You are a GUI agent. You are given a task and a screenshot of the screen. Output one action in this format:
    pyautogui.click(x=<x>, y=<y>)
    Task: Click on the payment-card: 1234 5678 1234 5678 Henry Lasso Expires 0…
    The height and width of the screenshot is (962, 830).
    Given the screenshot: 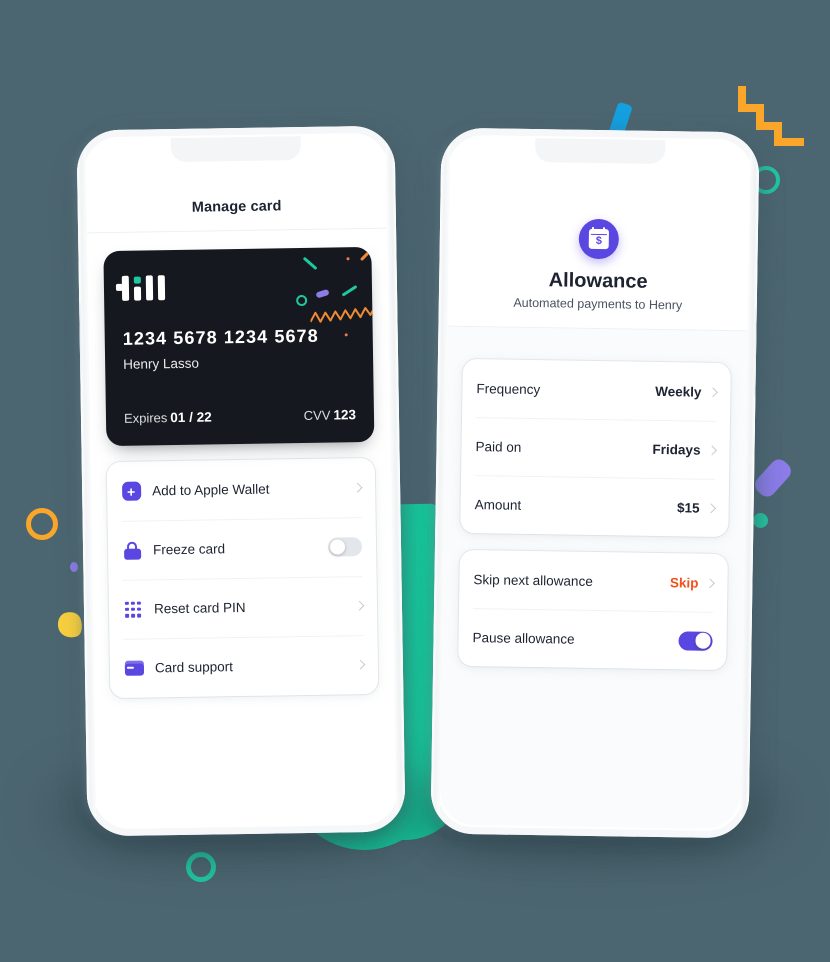 What is the action you would take?
    pyautogui.click(x=239, y=346)
    